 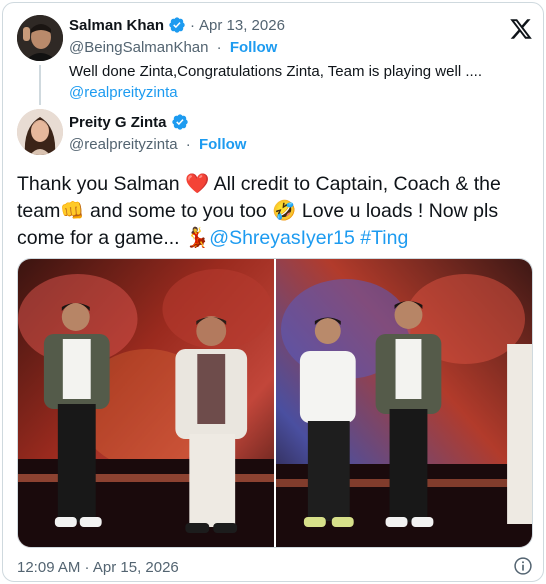 I want to click on dance-emoji: 💃, so click(x=197, y=238).